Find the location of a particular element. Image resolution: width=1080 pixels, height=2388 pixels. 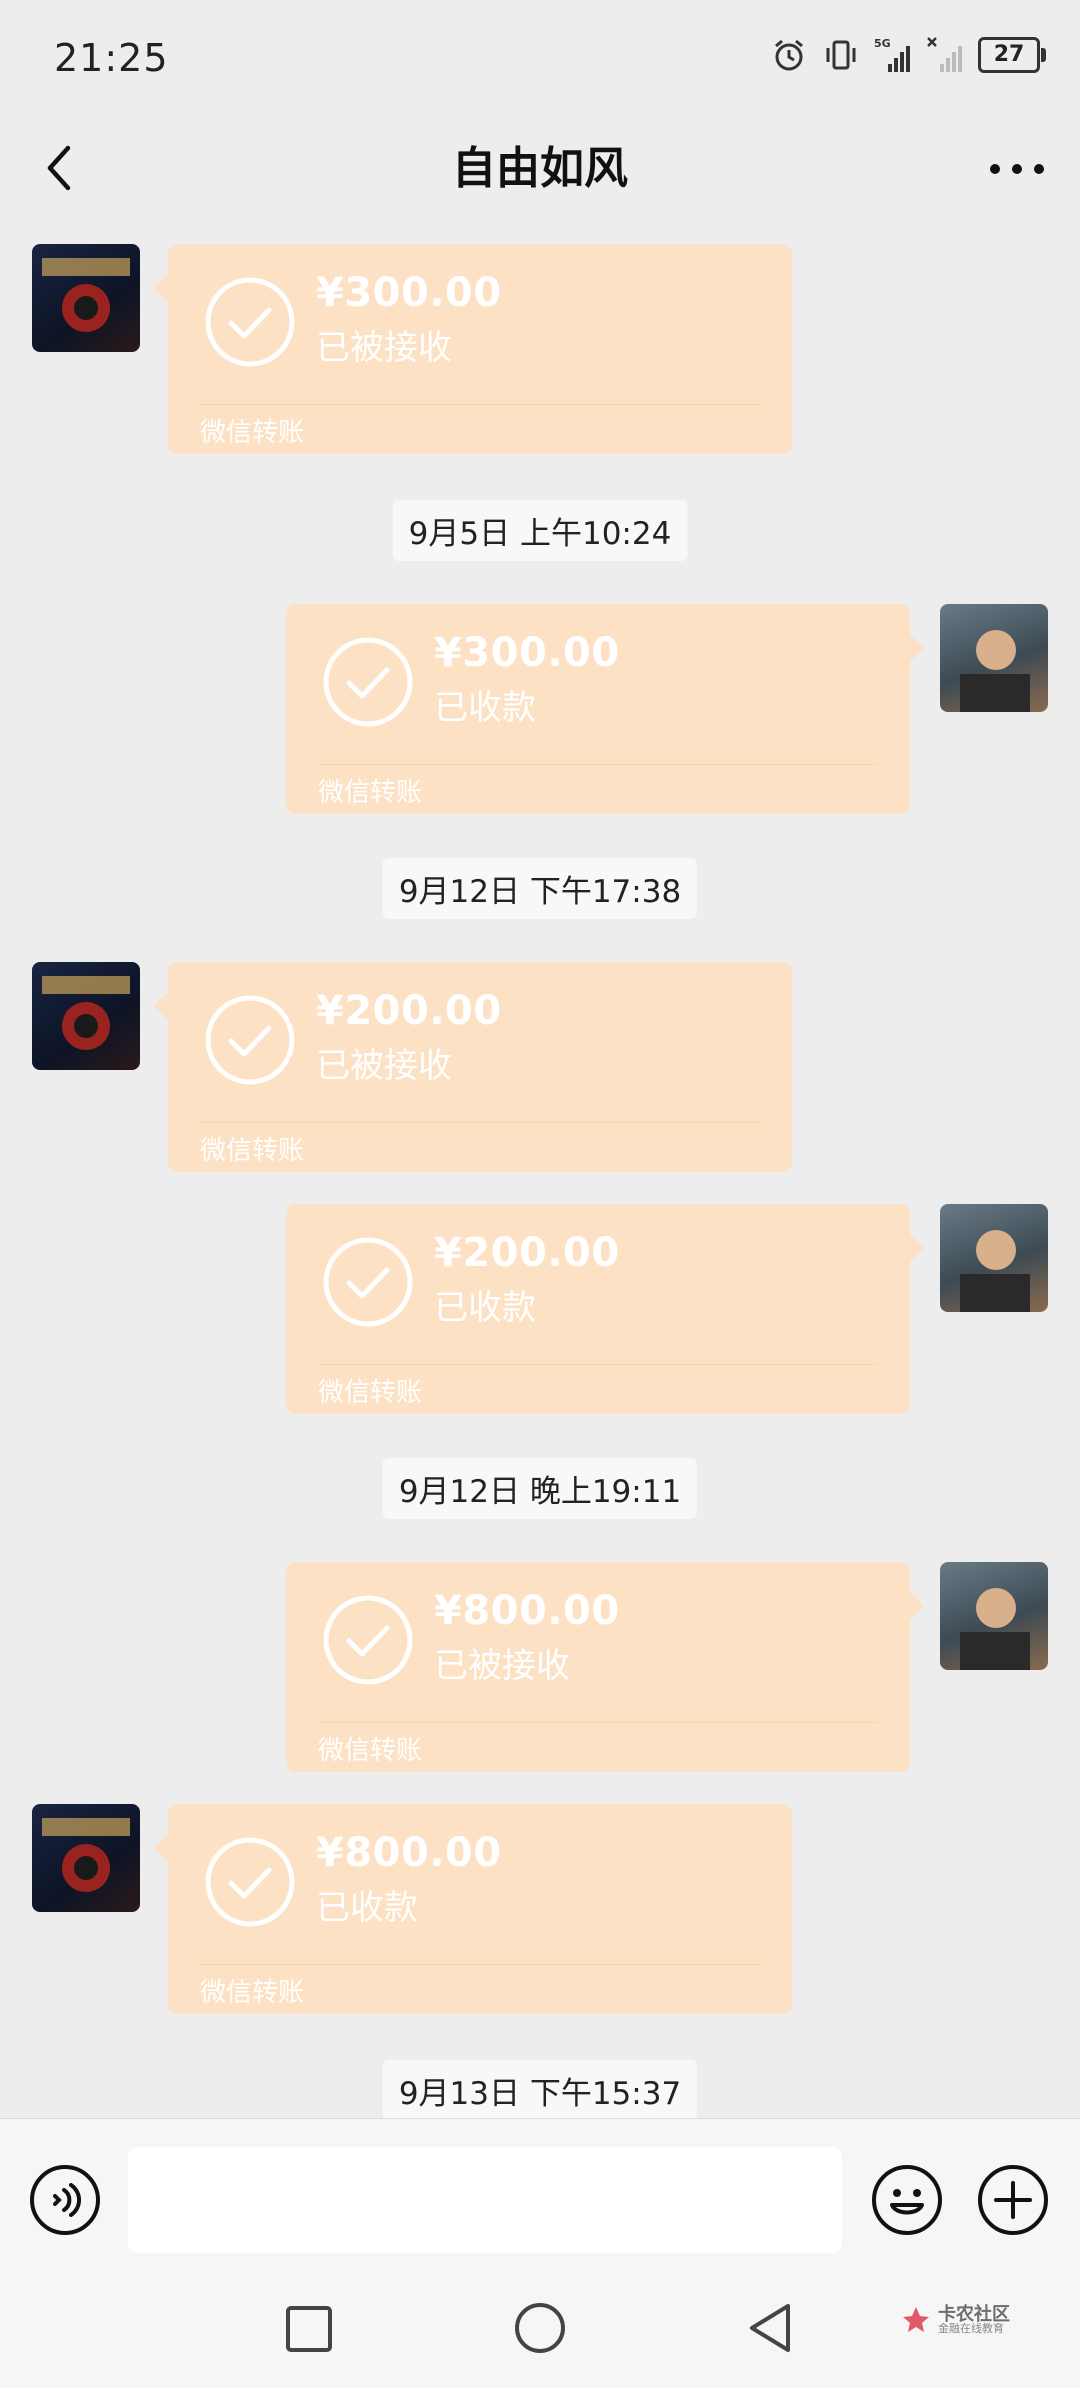

svg-text: 5G is located at coordinates (882, 43).